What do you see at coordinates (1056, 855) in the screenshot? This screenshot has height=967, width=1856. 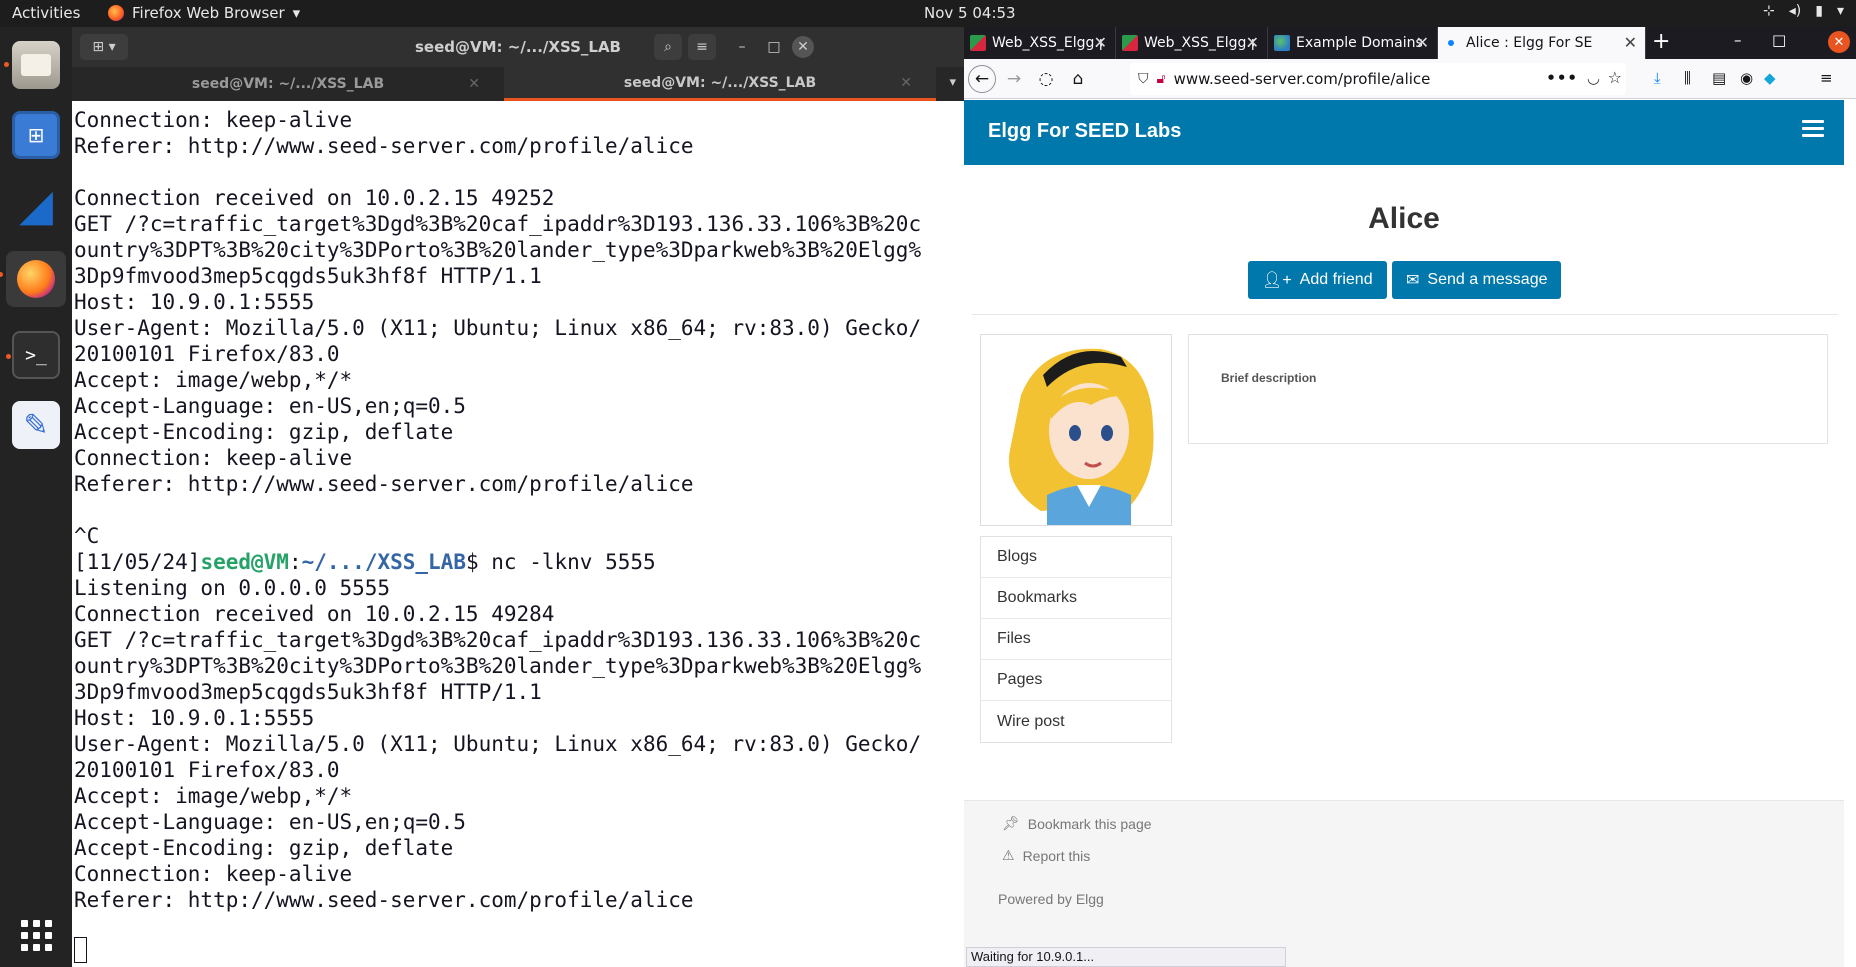 I see `link-label: Report this` at bounding box center [1056, 855].